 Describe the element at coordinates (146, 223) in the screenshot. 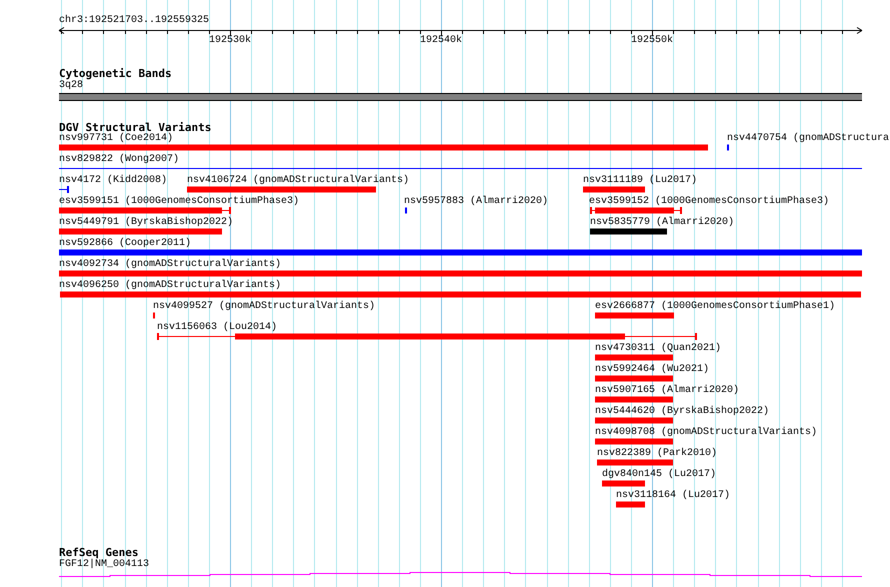

I see `variant-label: nsv5449791 (ByrskaBishop2022)` at that location.